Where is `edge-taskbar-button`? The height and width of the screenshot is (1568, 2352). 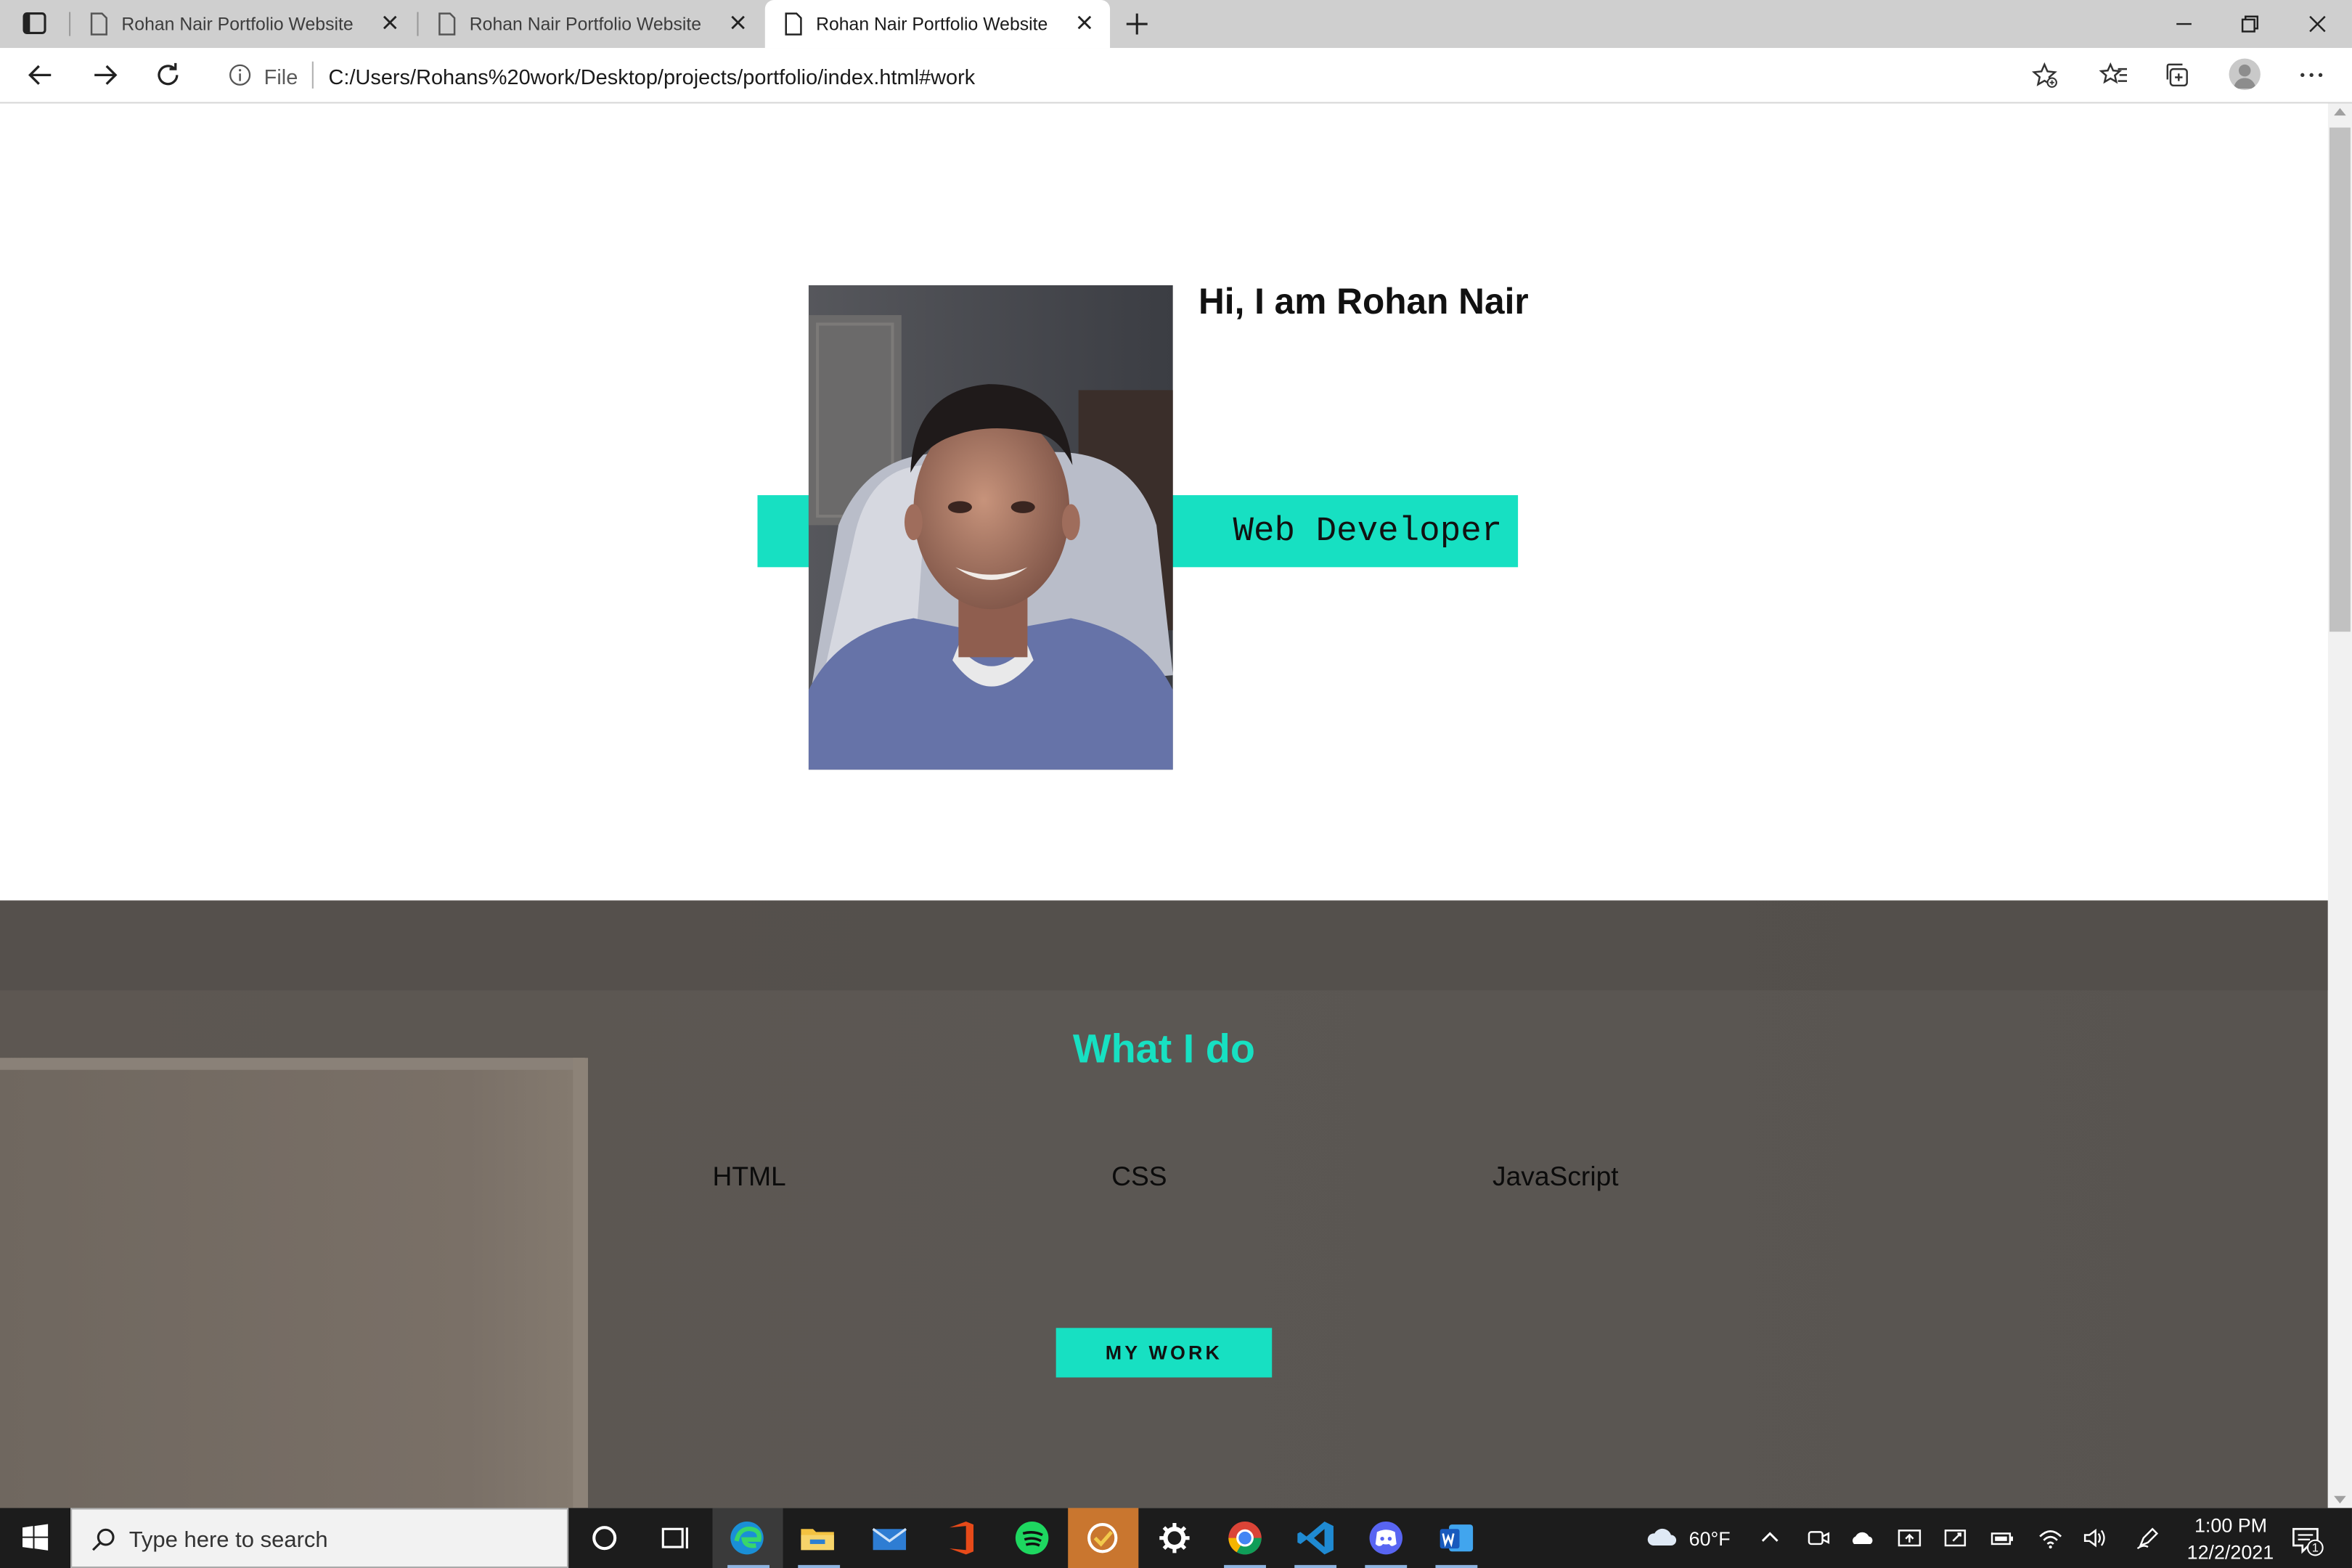
edge-taskbar-button is located at coordinates (748, 1538).